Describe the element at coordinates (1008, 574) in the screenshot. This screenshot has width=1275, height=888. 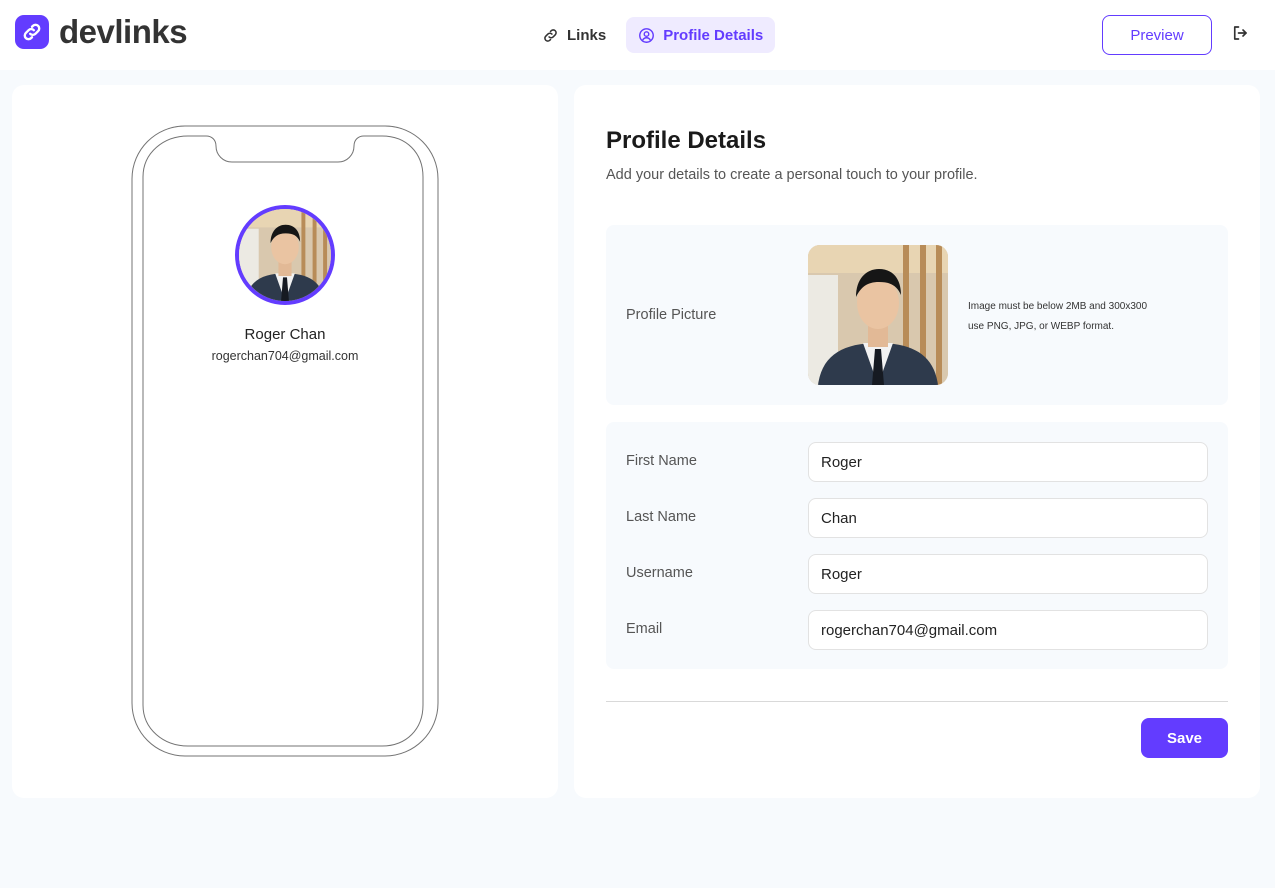
I see `username-input` at that location.